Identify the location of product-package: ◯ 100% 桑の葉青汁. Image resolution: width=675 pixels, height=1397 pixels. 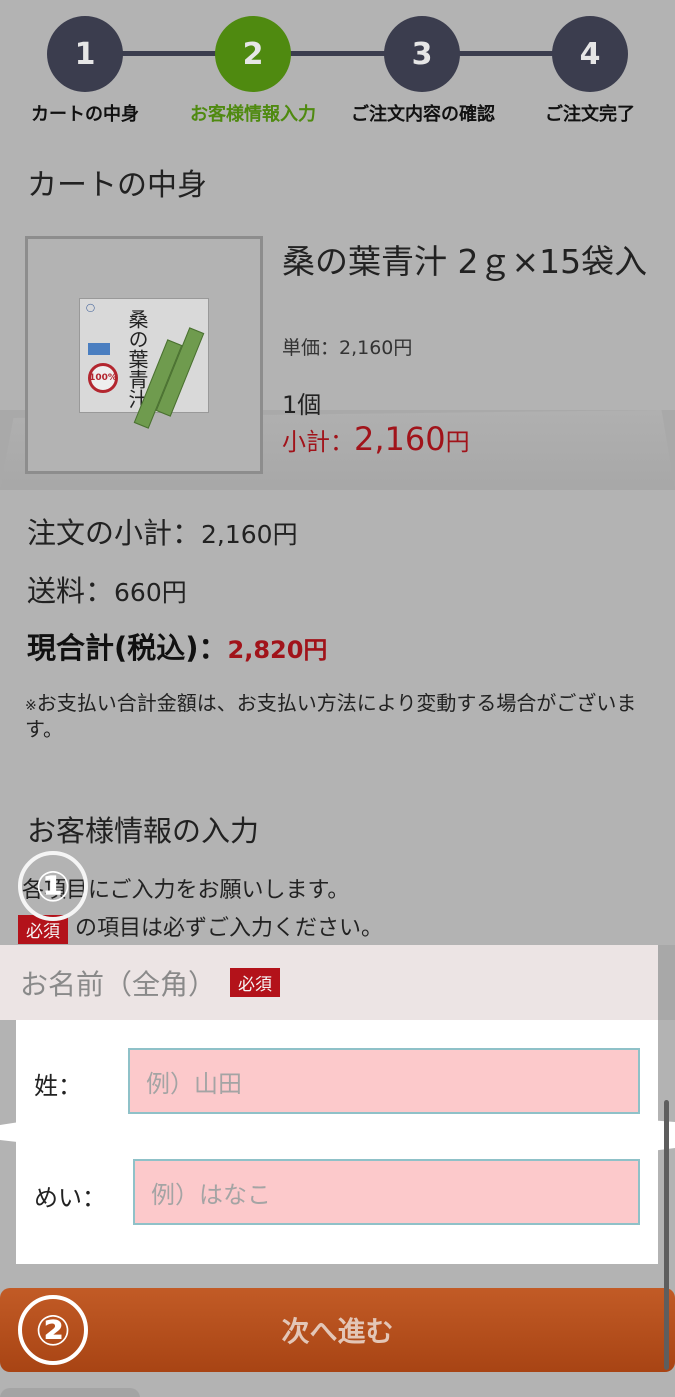
(144, 363).